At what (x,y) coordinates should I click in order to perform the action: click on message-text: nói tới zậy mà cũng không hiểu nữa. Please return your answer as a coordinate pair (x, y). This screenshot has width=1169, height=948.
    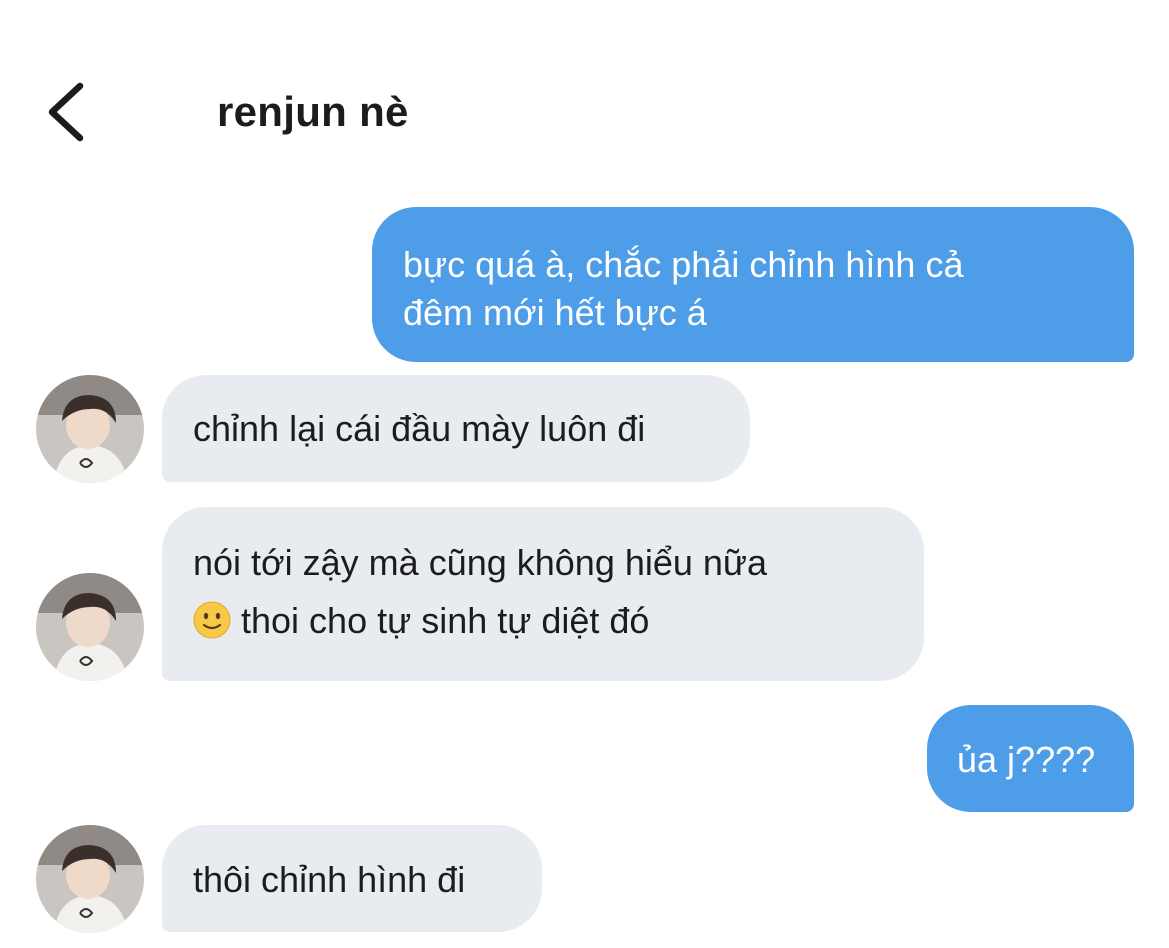
    Looking at the image, I should click on (480, 562).